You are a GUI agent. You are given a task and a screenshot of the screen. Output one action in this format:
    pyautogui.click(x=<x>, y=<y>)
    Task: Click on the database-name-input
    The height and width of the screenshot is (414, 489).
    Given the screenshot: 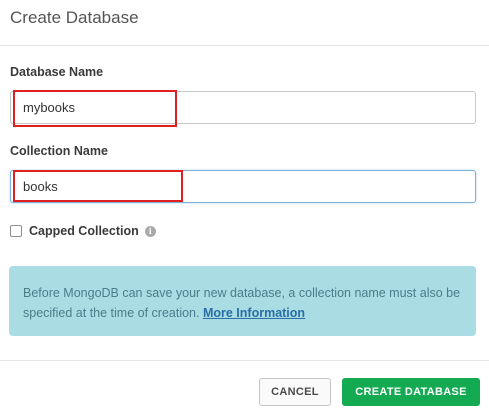 What is the action you would take?
    pyautogui.click(x=243, y=107)
    